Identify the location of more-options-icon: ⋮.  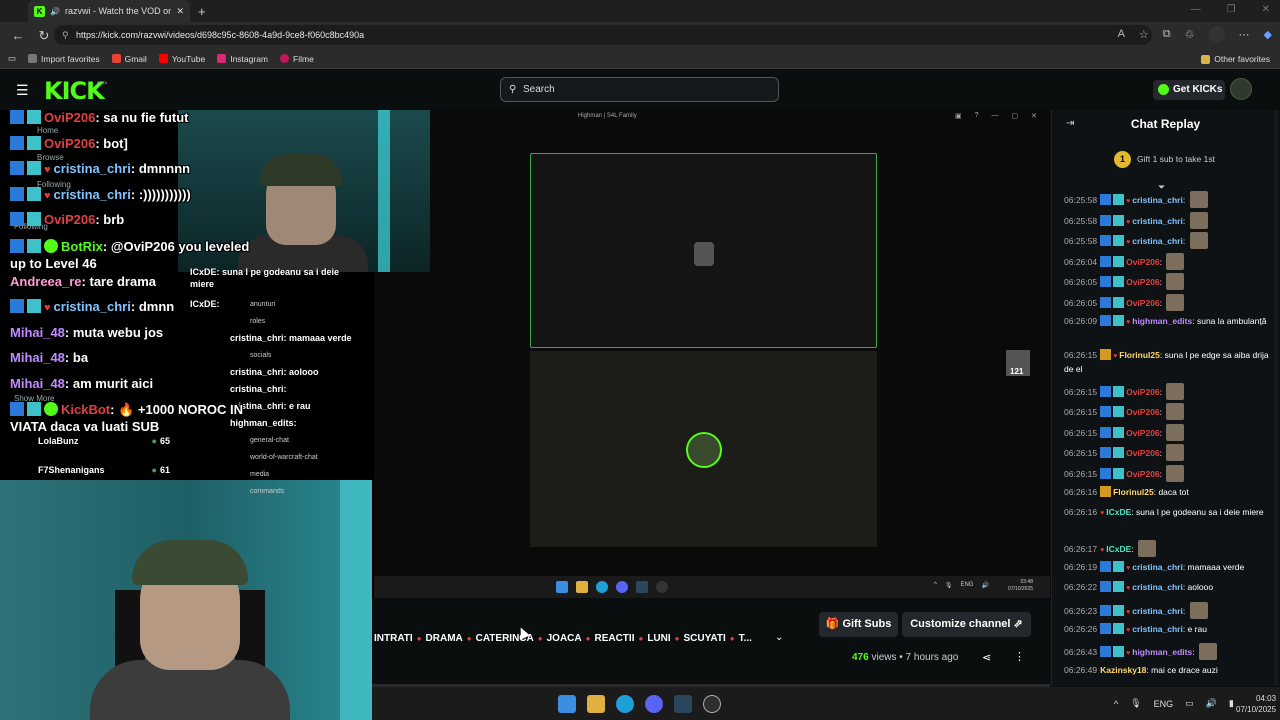
(1019, 656).